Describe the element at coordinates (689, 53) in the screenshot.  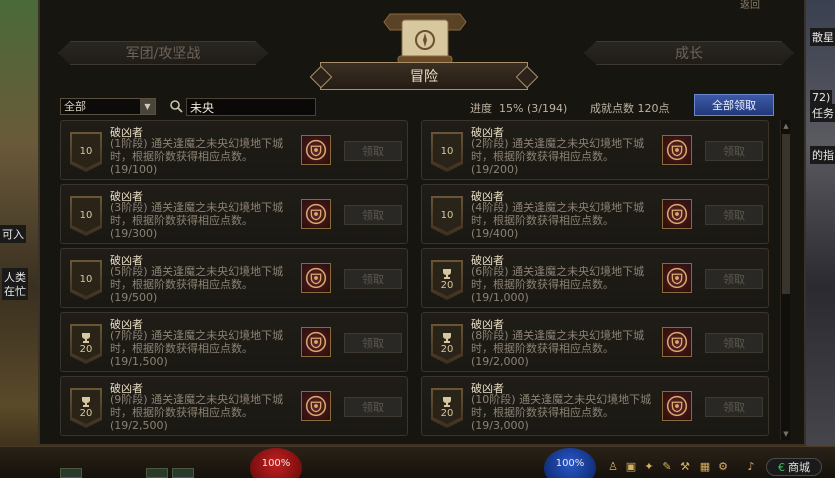
I see `tab-growth: 成长` at that location.